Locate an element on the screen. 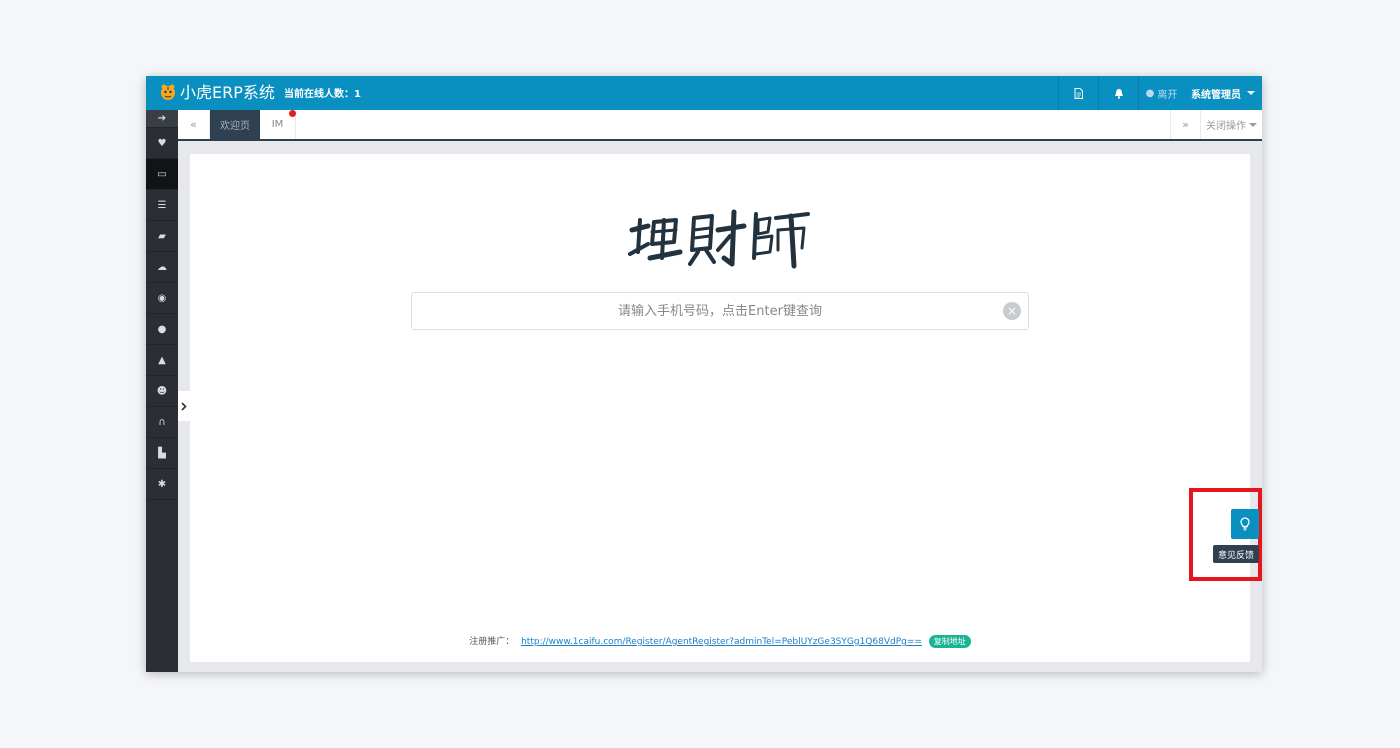 The height and width of the screenshot is (748, 1400). top-header: 小虎ERP系统 当前在线人数：1 ● 离开 系统管理员 is located at coordinates (704, 93).